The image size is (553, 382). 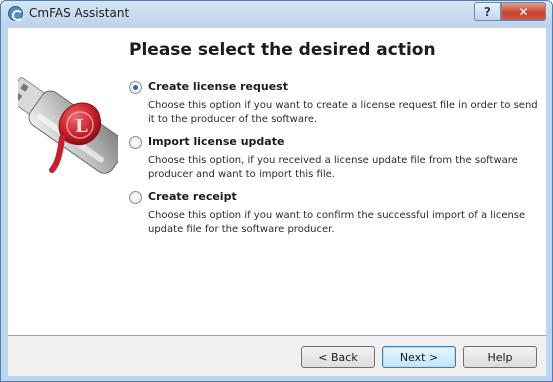 What do you see at coordinates (500, 357) in the screenshot?
I see `help-button: Help` at bounding box center [500, 357].